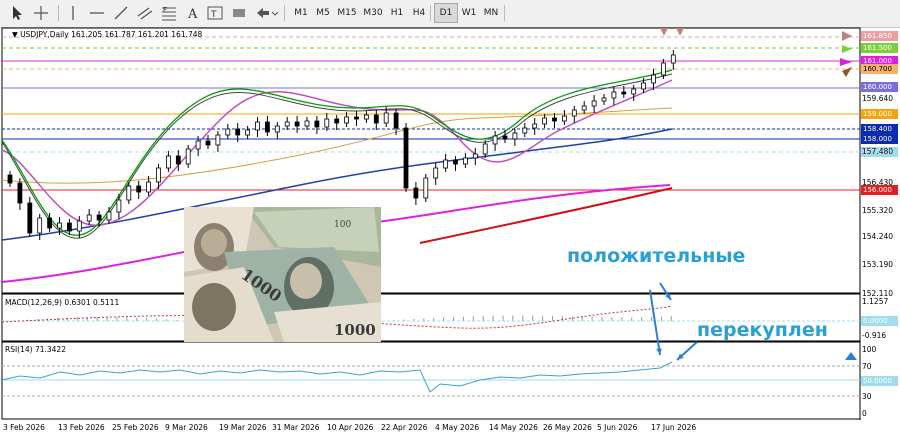 The height and width of the screenshot is (439, 900). Describe the element at coordinates (674, 427) in the screenshot. I see `date-tick: 17 Jun 2026` at that location.